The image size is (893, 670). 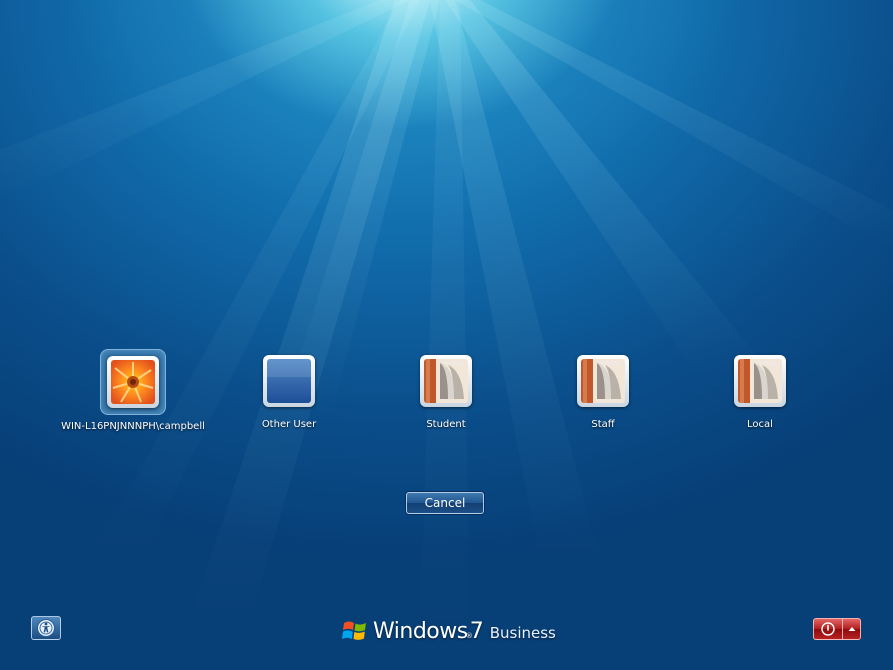 I want to click on user-tile-student: Student, so click(x=446, y=391).